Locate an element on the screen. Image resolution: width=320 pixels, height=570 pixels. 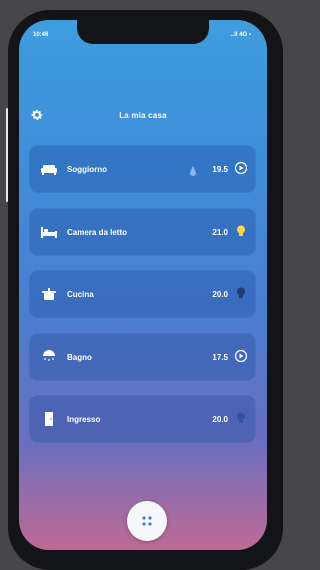
bed-icon is located at coordinates (49, 232).